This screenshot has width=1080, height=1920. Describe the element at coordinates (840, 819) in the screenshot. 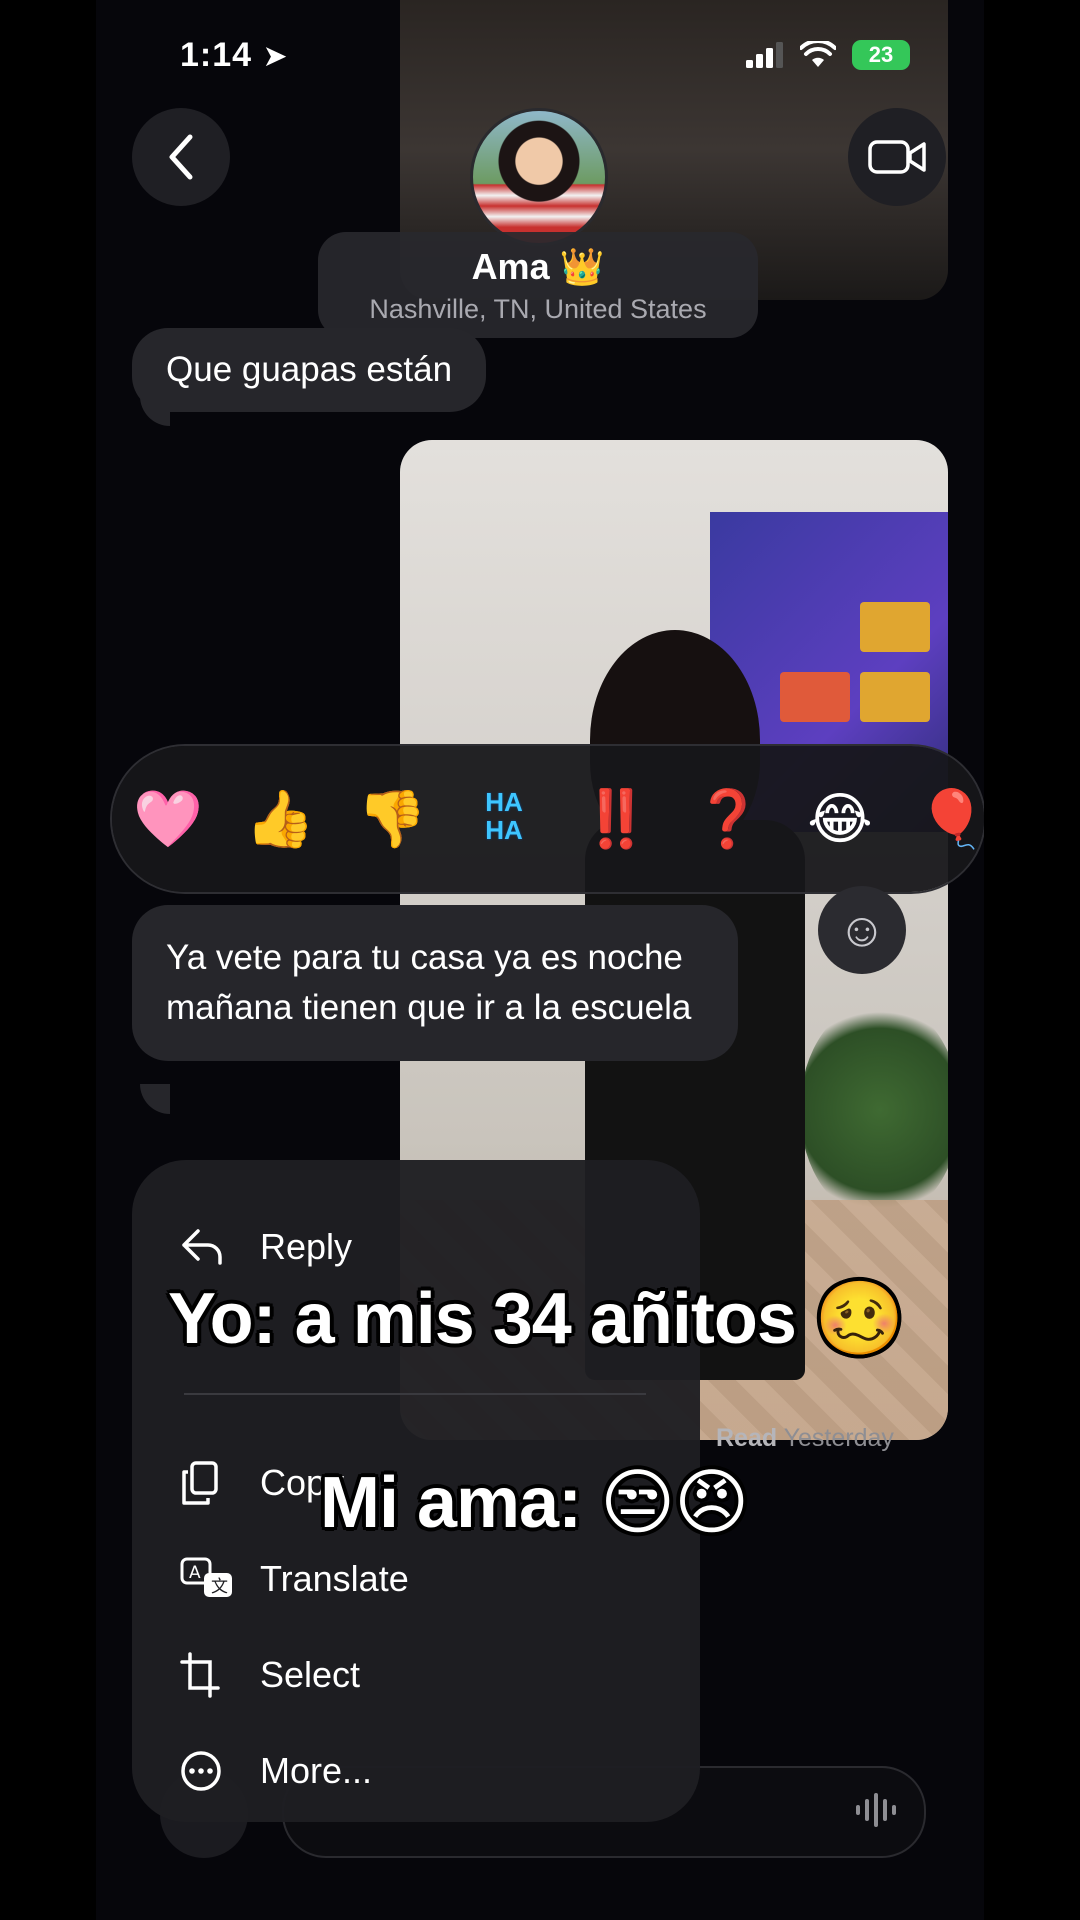

I see `reaction-laughing: 😂` at that location.